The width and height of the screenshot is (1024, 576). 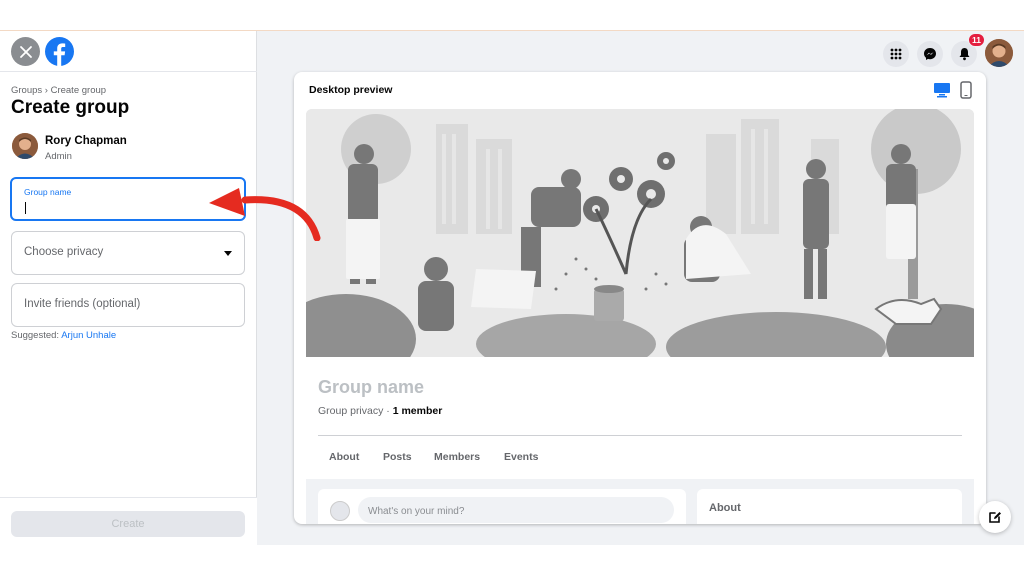 What do you see at coordinates (355, 411) in the screenshot?
I see `preview-privacy: Group privacy ·` at bounding box center [355, 411].